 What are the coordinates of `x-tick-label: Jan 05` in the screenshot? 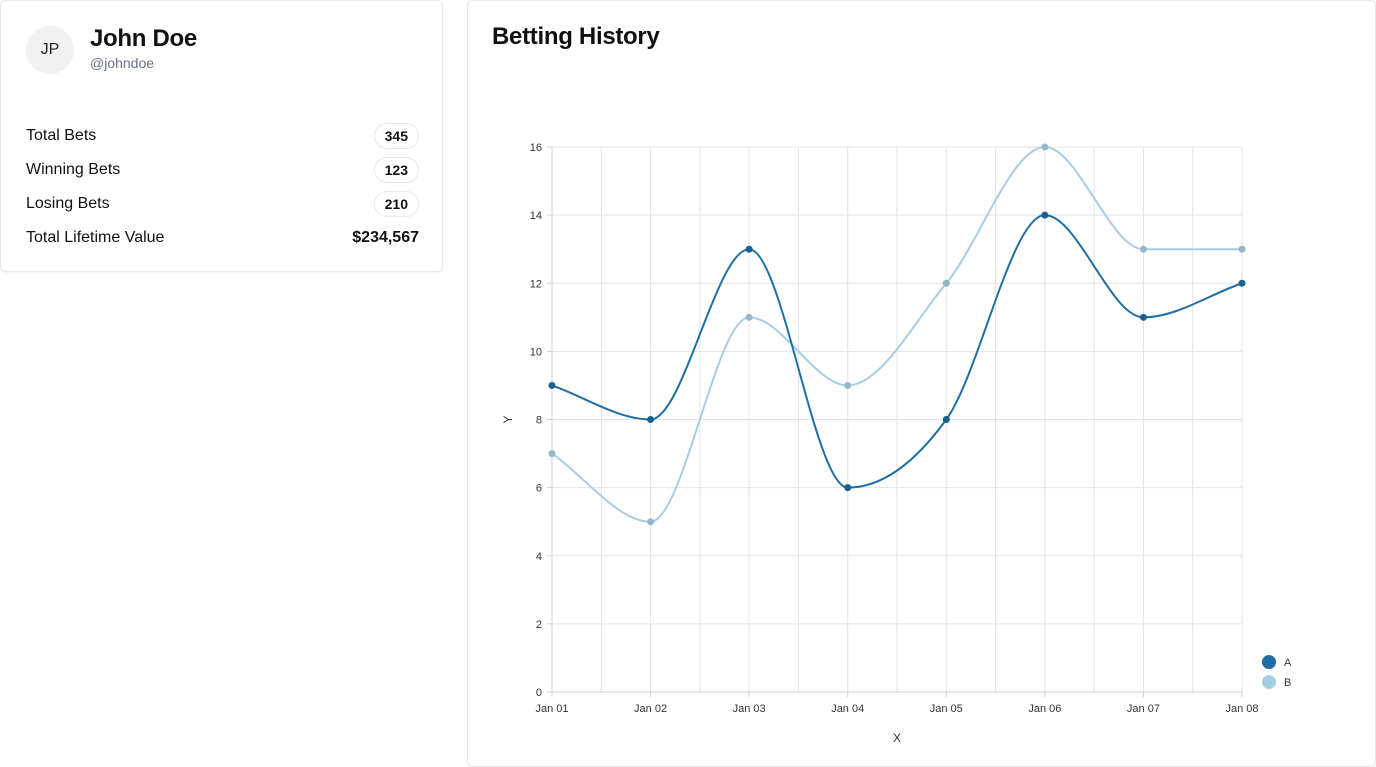 It's located at (946, 709).